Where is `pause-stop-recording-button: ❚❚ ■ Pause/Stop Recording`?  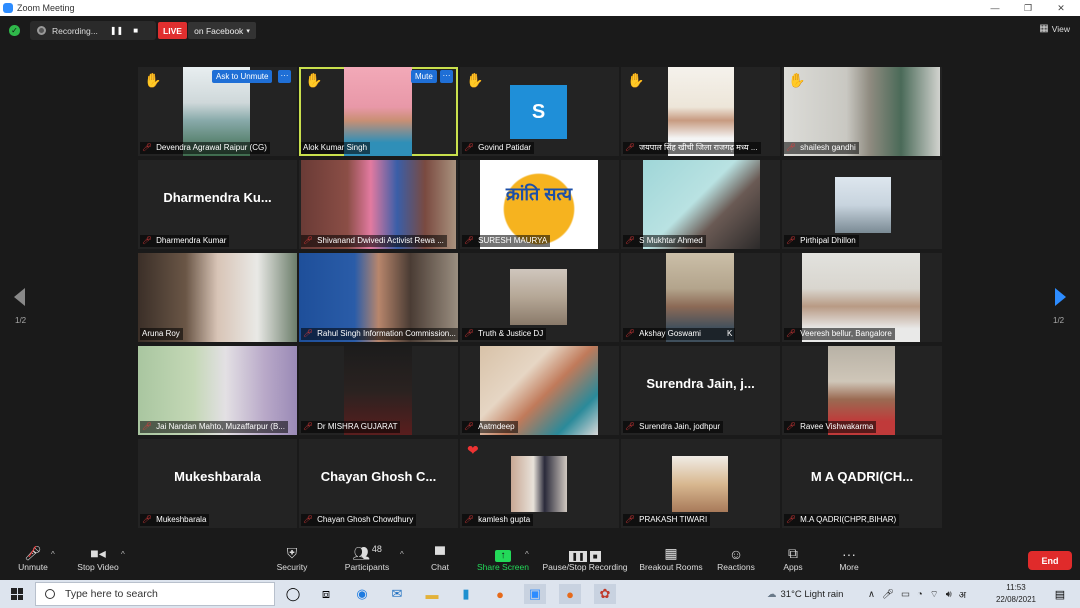 pause-stop-recording-button: ❚❚ ■ Pause/Stop Recording is located at coordinates (585, 558).